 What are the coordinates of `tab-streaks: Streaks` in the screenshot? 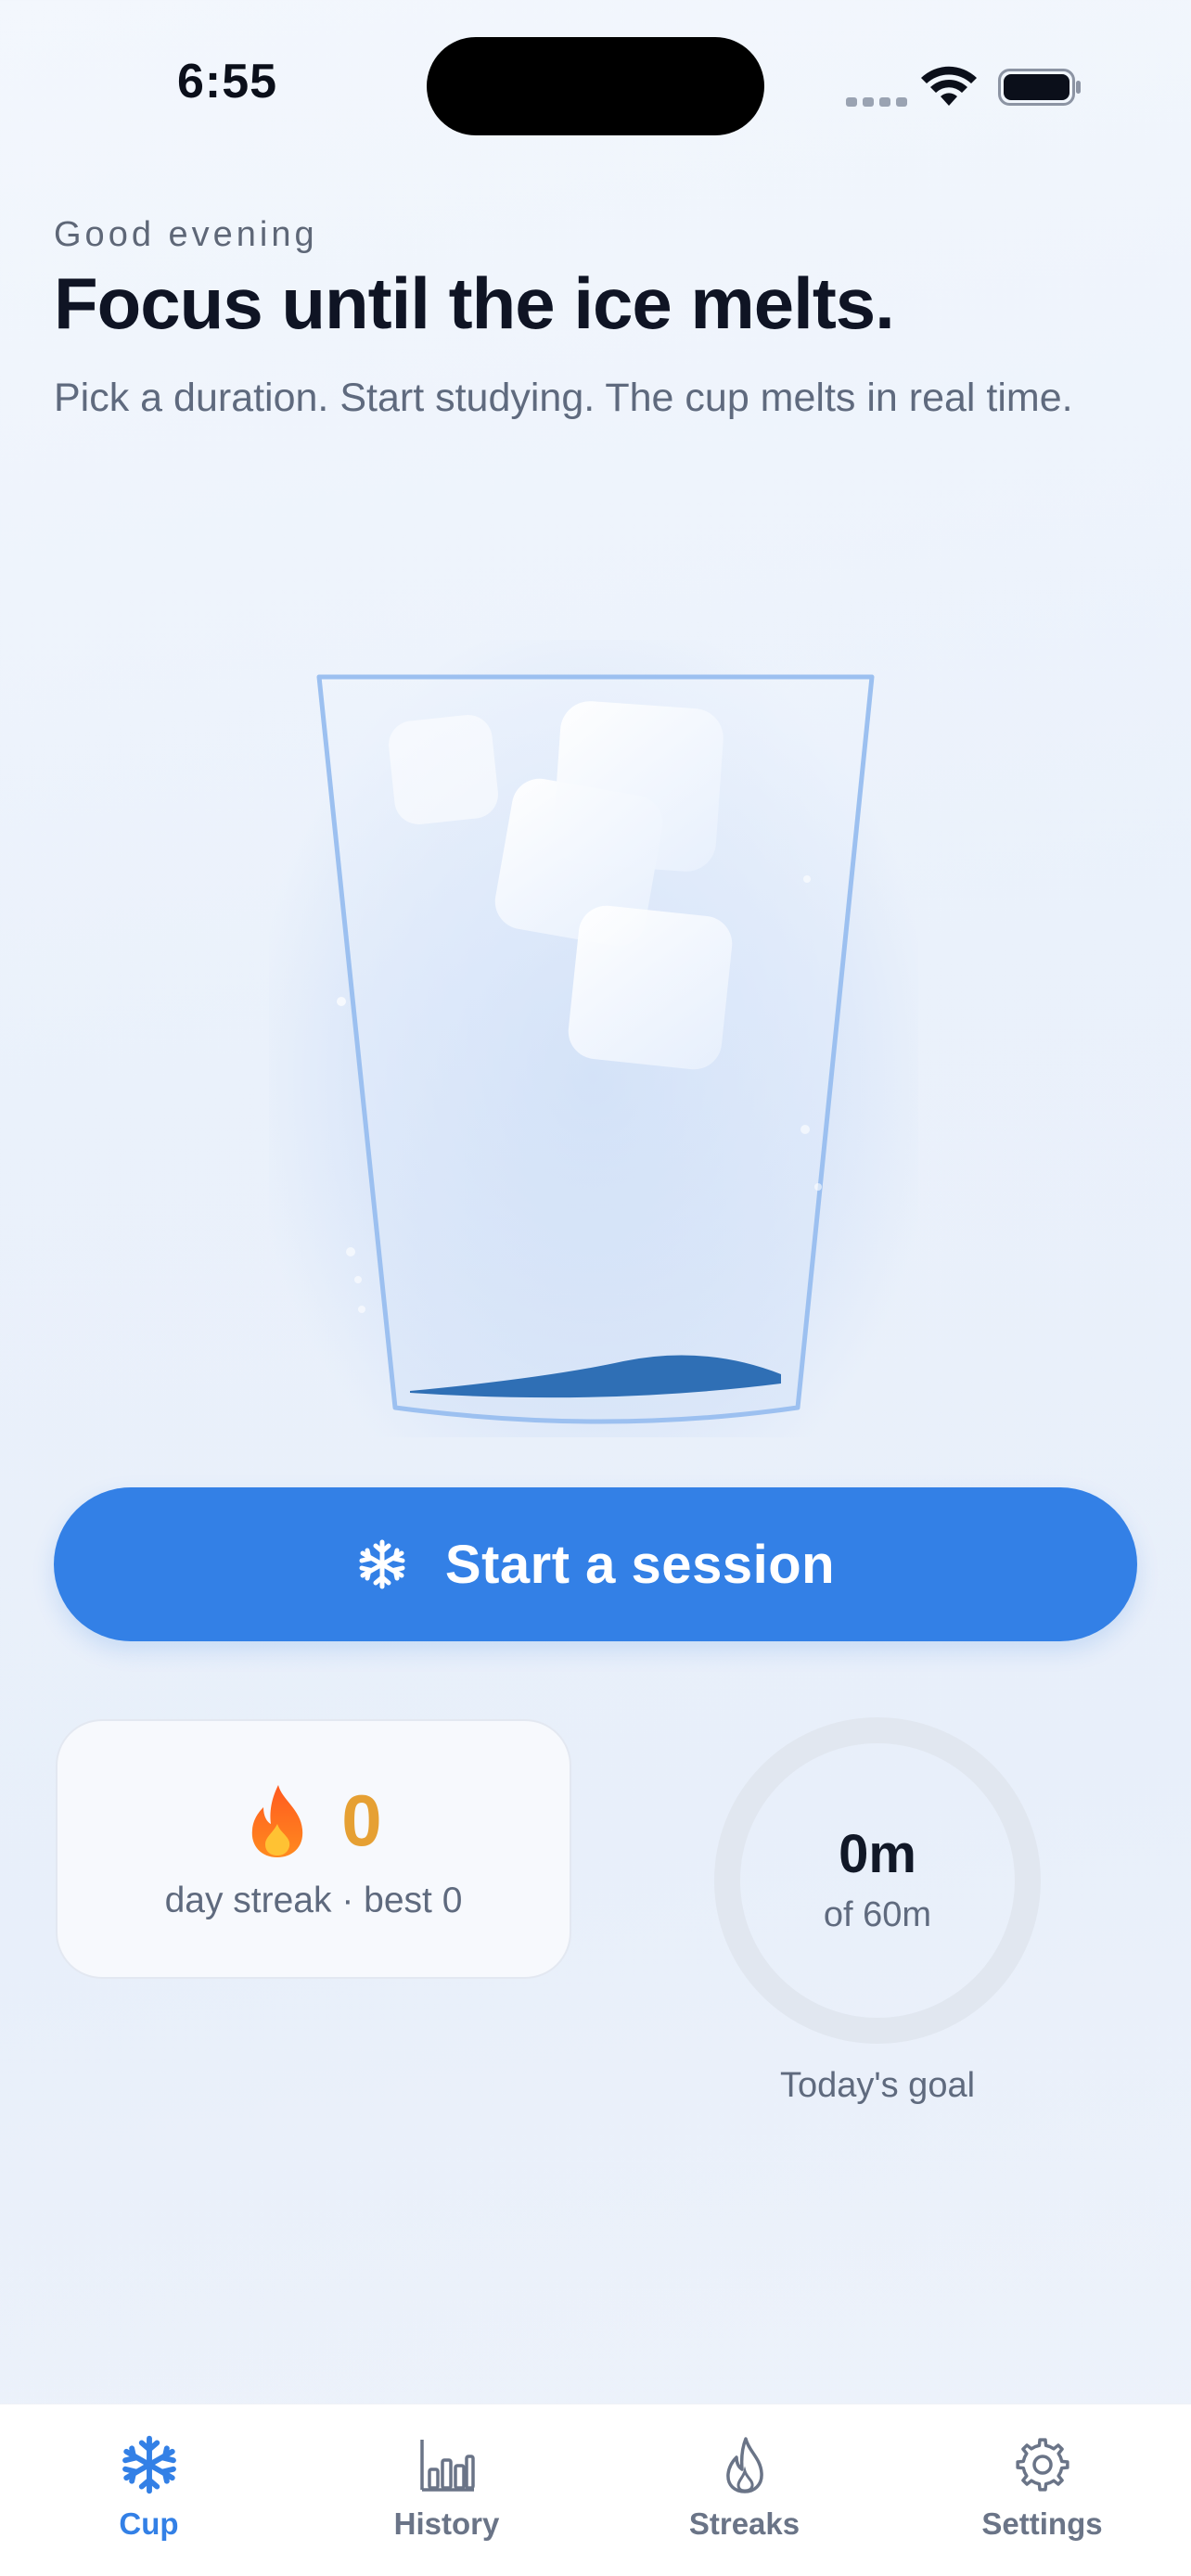 It's located at (744, 2490).